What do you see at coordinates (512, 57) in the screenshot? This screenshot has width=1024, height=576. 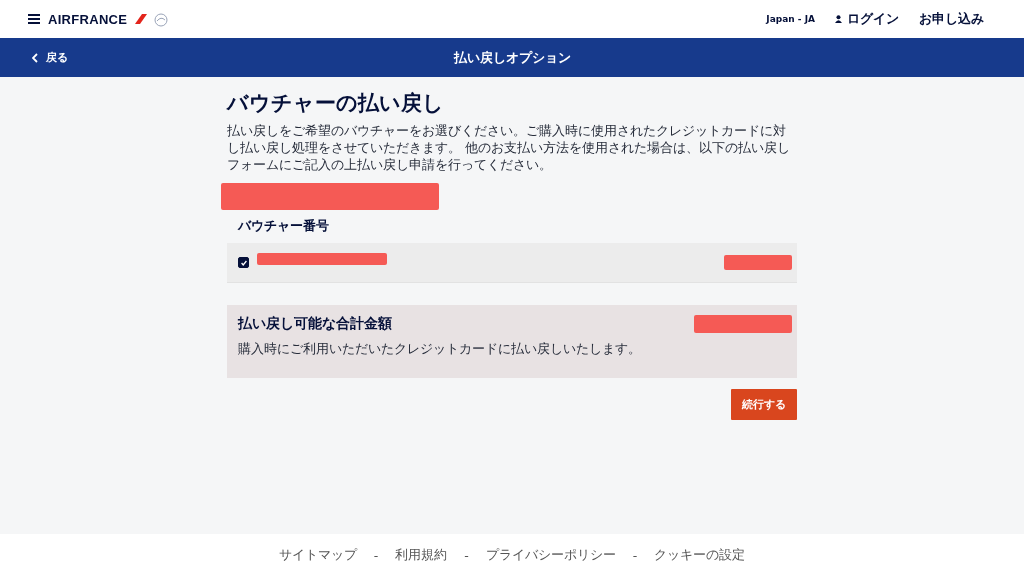 I see `page-title: 払い戻しオプション` at bounding box center [512, 57].